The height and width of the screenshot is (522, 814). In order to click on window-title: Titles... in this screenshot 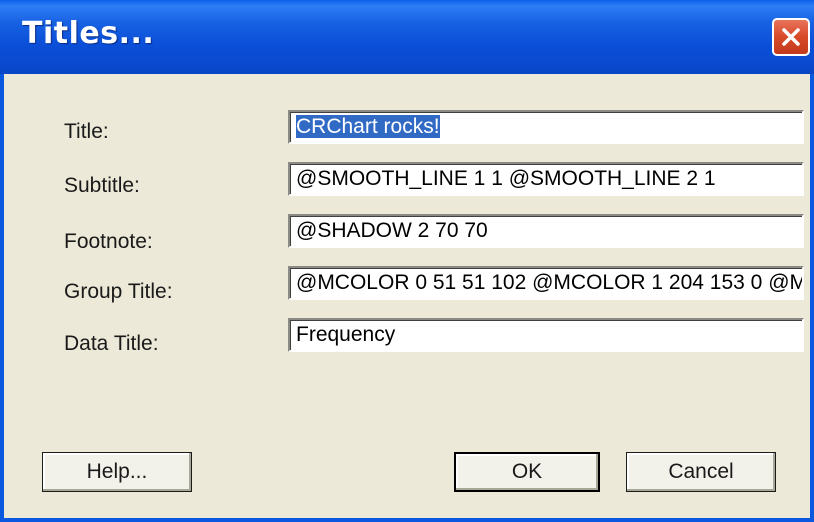, I will do `click(88, 33)`.